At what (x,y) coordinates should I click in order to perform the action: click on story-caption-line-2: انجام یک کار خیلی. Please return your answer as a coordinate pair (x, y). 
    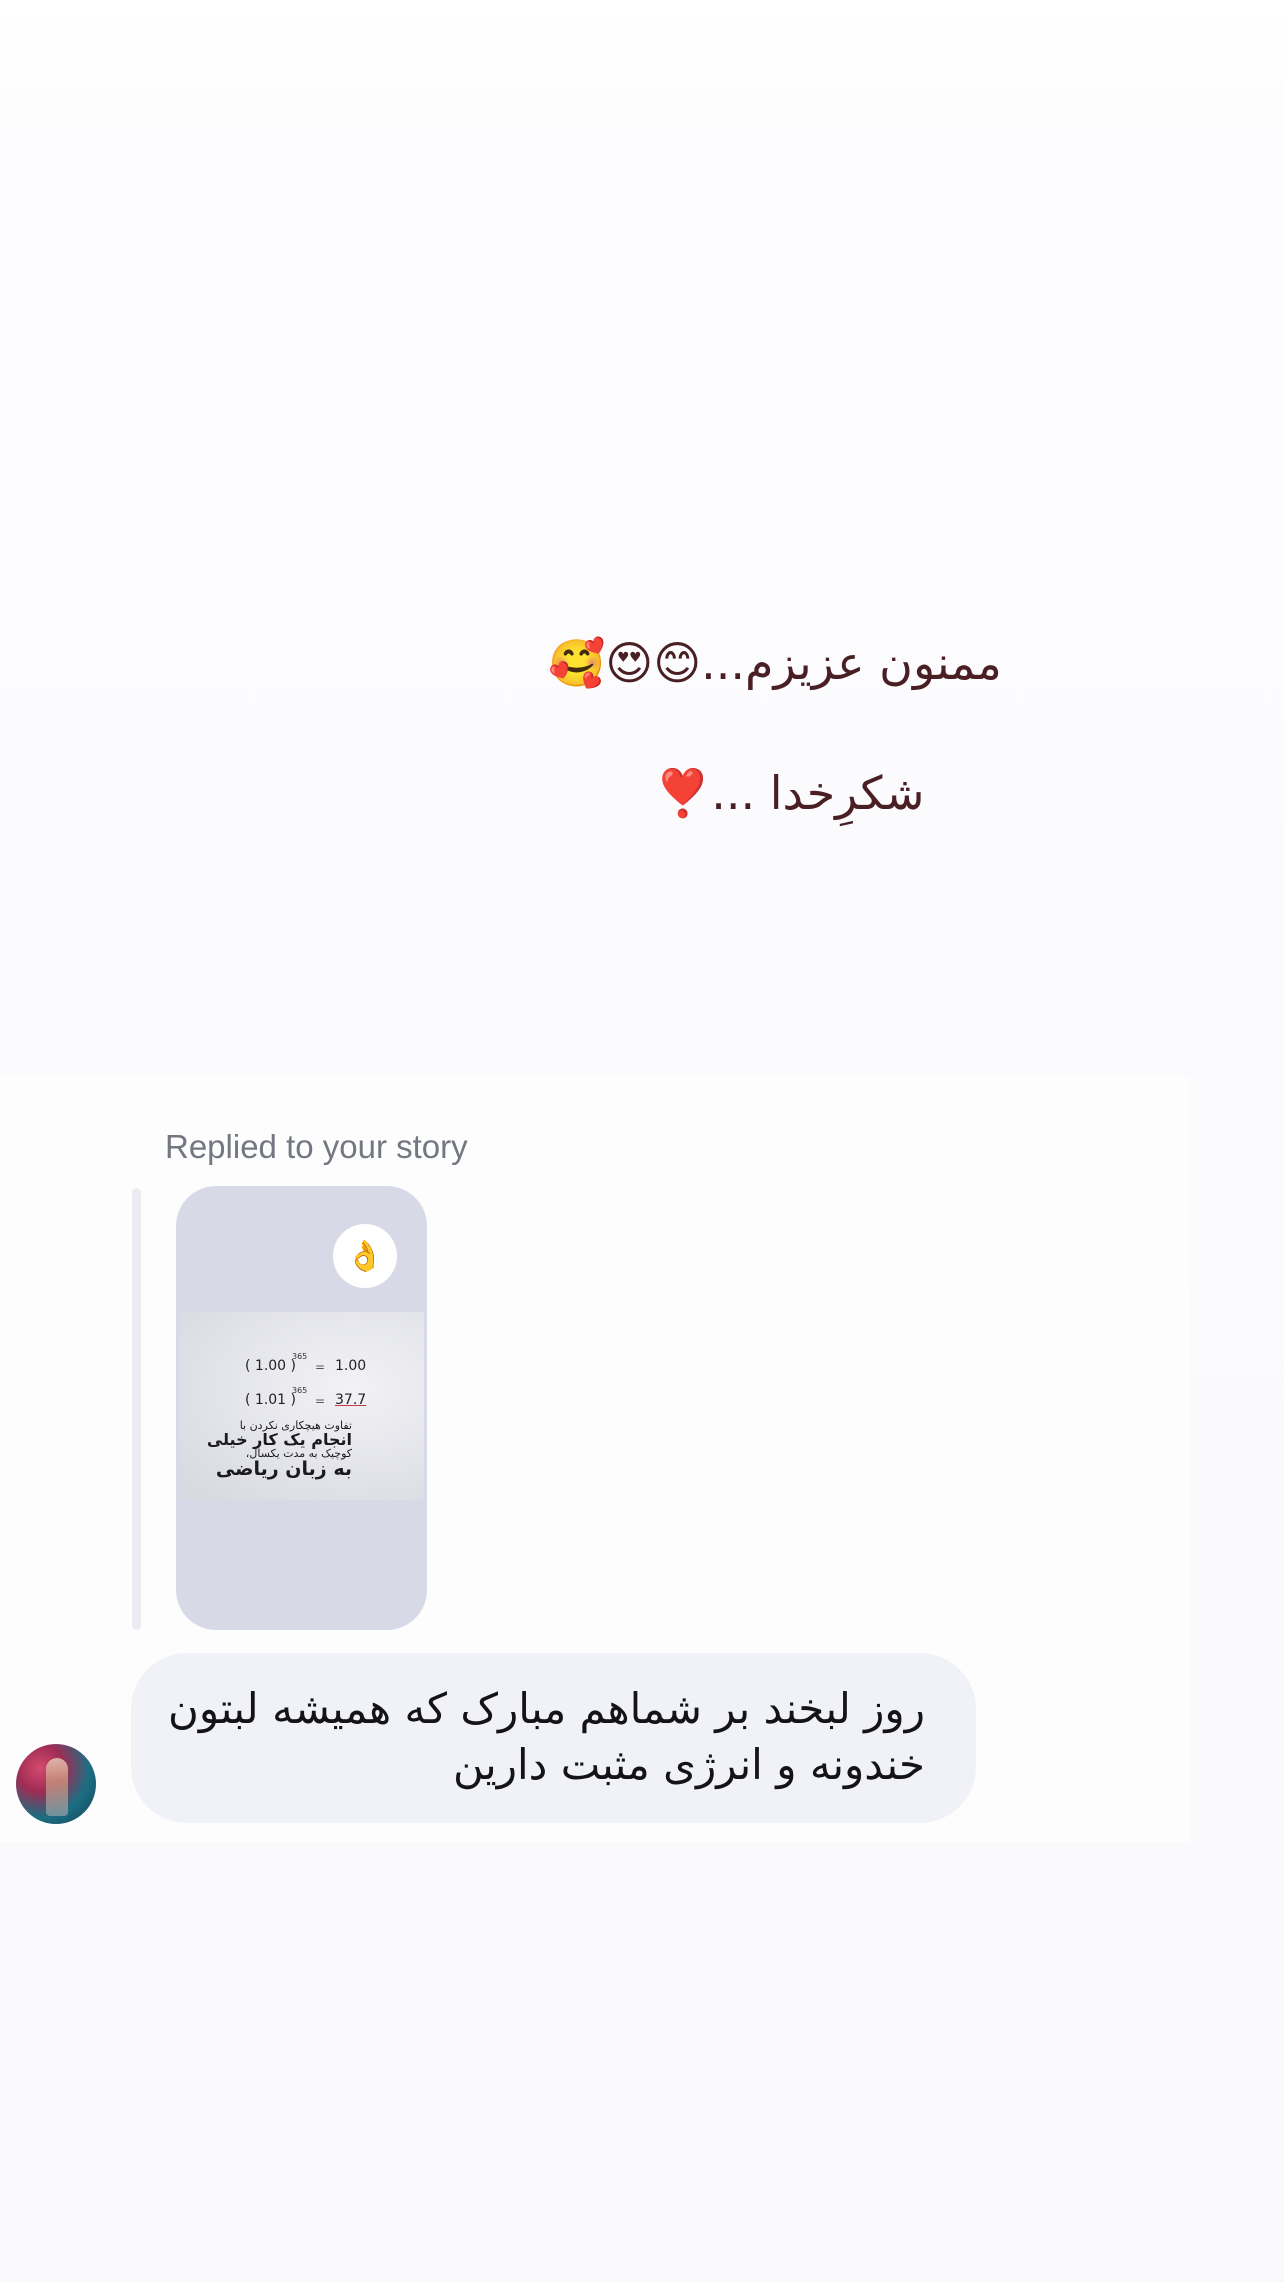
    Looking at the image, I should click on (279, 1439).